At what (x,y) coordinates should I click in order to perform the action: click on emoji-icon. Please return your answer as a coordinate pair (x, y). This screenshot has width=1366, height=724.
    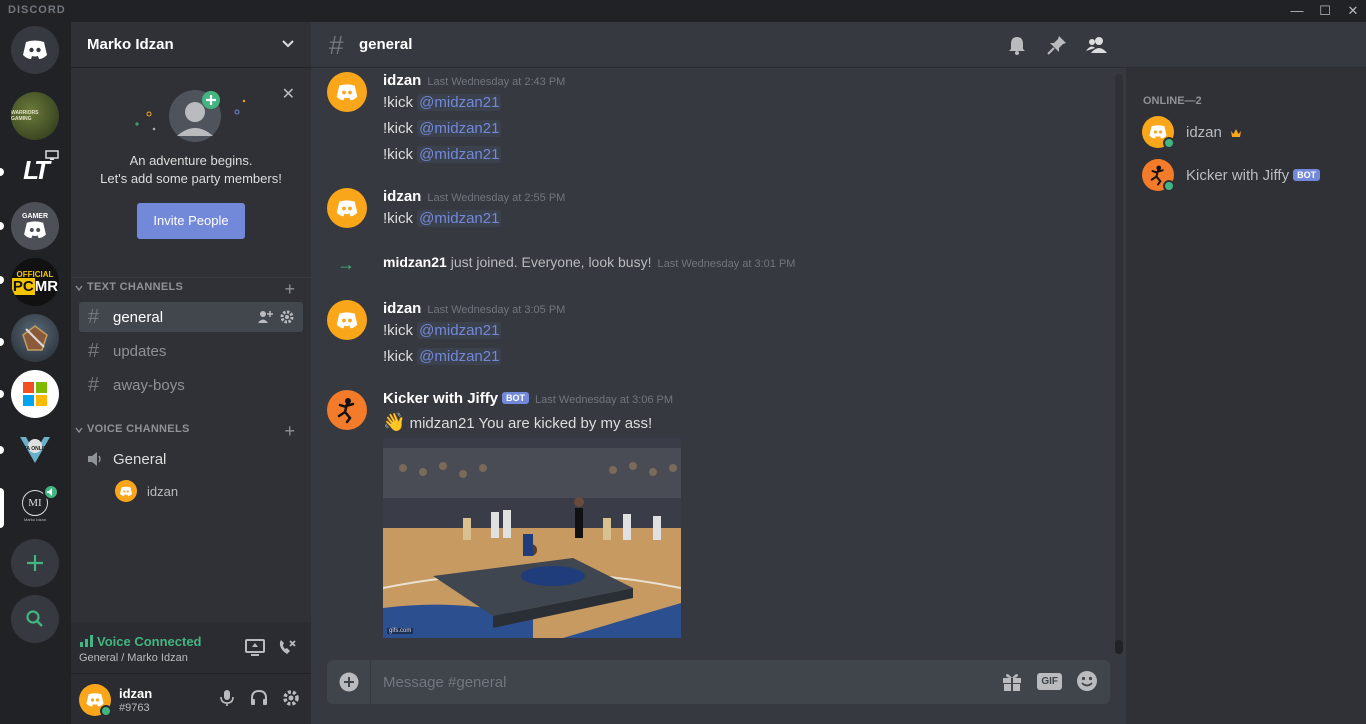
    Looking at the image, I should click on (1087, 681).